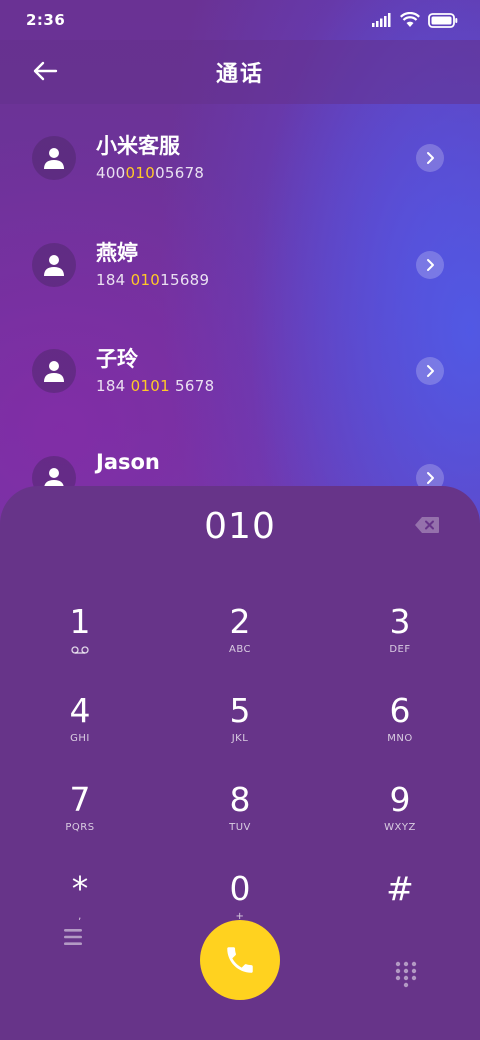 The image size is (480, 1040). I want to click on key-3: 3 DEF, so click(400, 642).